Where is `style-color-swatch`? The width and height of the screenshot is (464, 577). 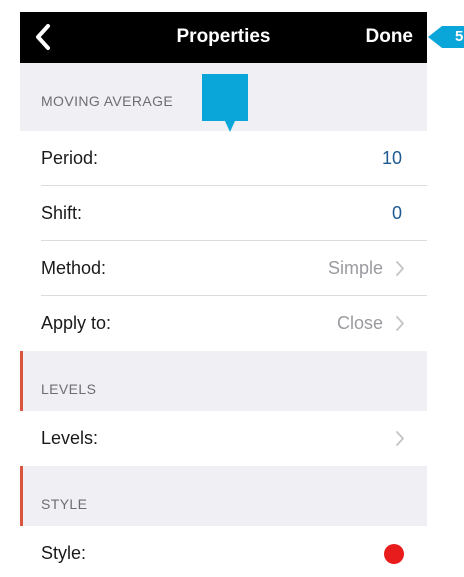
style-color-swatch is located at coordinates (394, 554).